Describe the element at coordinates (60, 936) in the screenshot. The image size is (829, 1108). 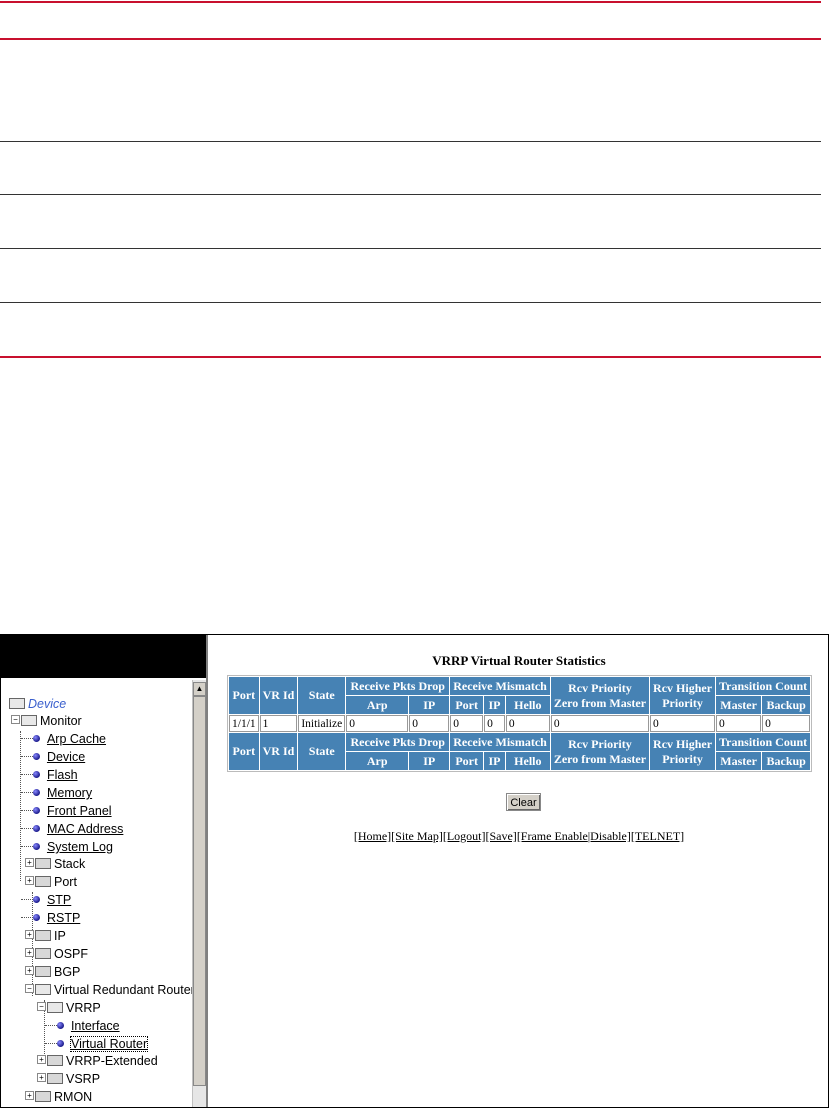
I see `tree-label: IP` at that location.